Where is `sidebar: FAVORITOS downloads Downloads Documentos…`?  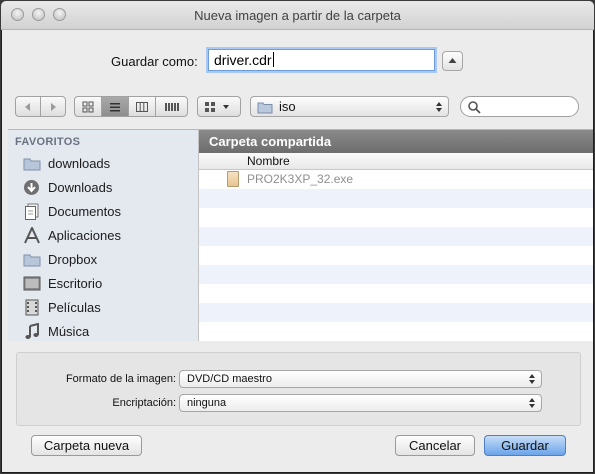 sidebar: FAVORITOS downloads Downloads Documentos… is located at coordinates (103, 235).